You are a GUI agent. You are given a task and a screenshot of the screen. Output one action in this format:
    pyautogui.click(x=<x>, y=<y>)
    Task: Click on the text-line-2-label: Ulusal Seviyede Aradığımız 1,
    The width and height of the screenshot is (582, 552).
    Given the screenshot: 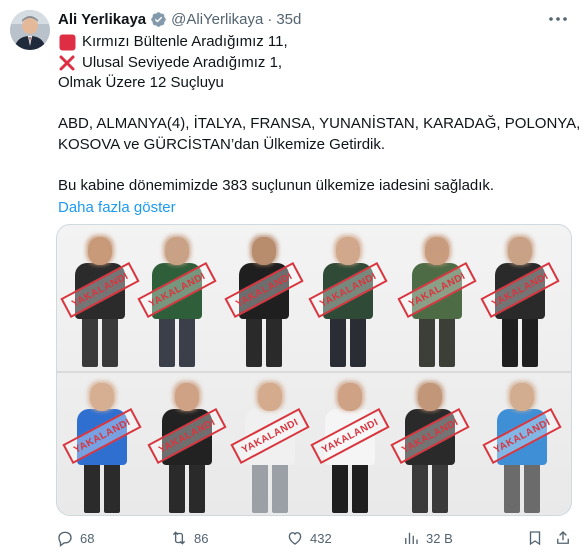 What is the action you would take?
    pyautogui.click(x=182, y=62)
    